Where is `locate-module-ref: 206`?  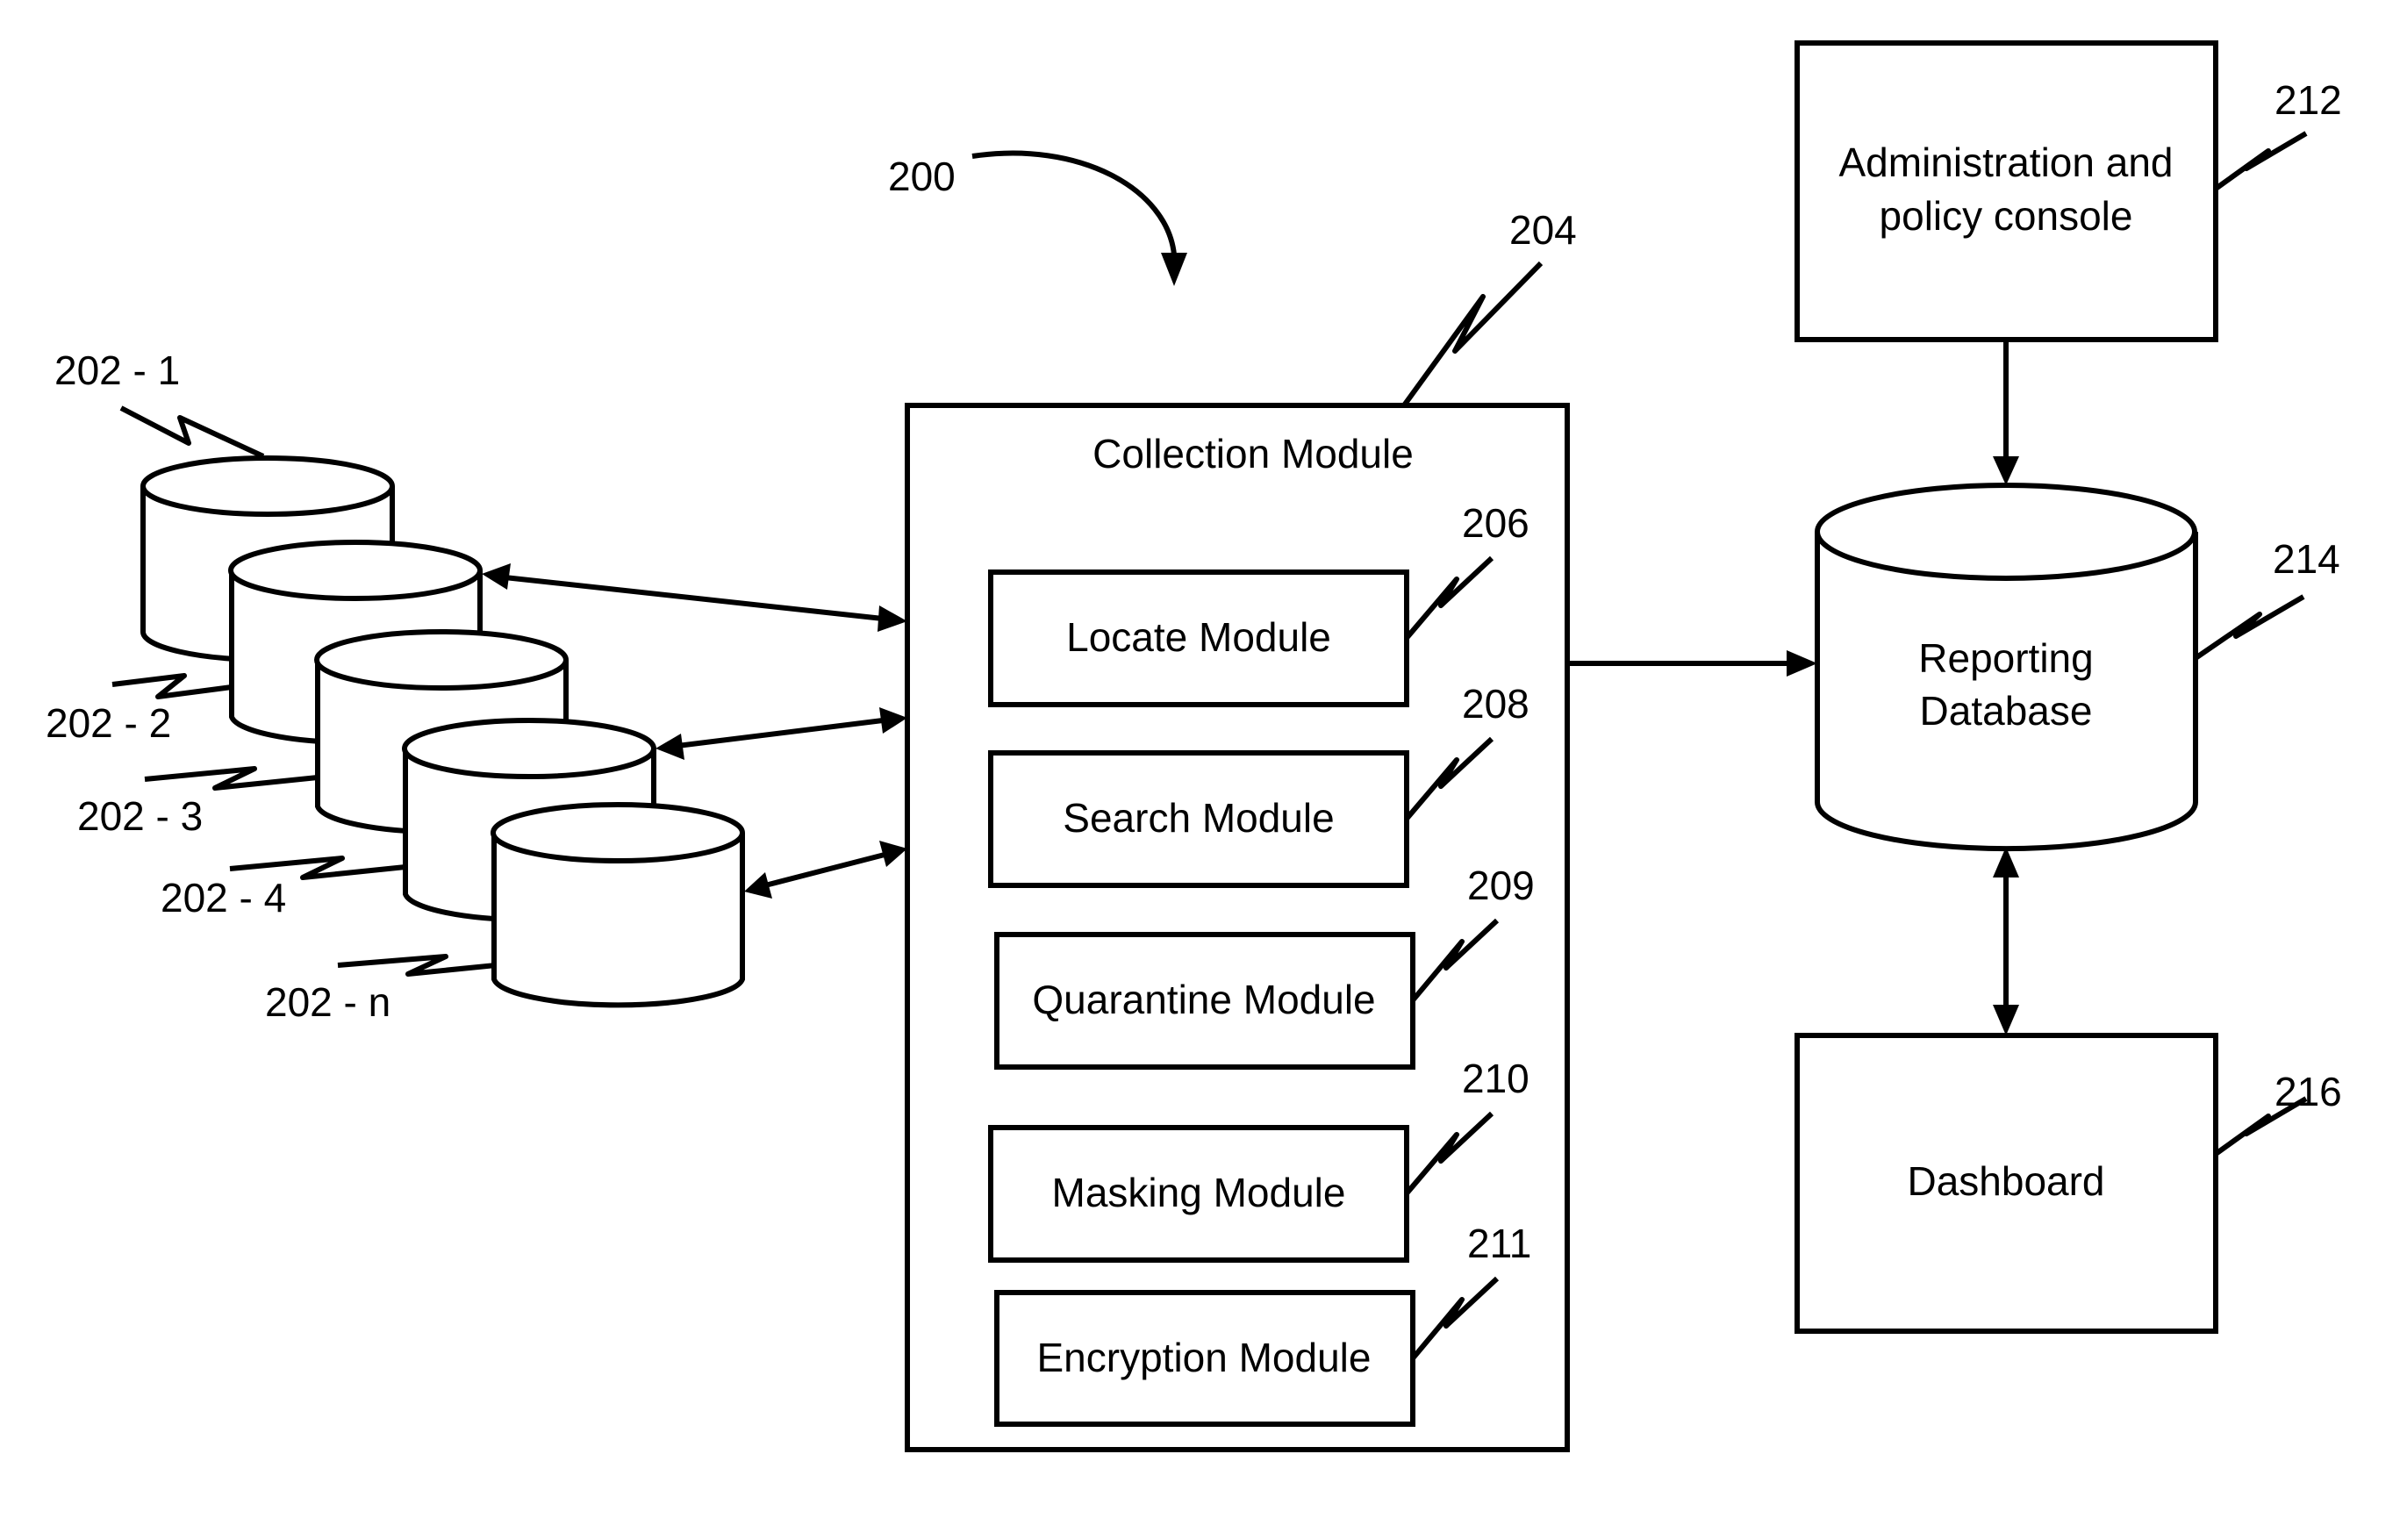 locate-module-ref: 206 is located at coordinates (1495, 523).